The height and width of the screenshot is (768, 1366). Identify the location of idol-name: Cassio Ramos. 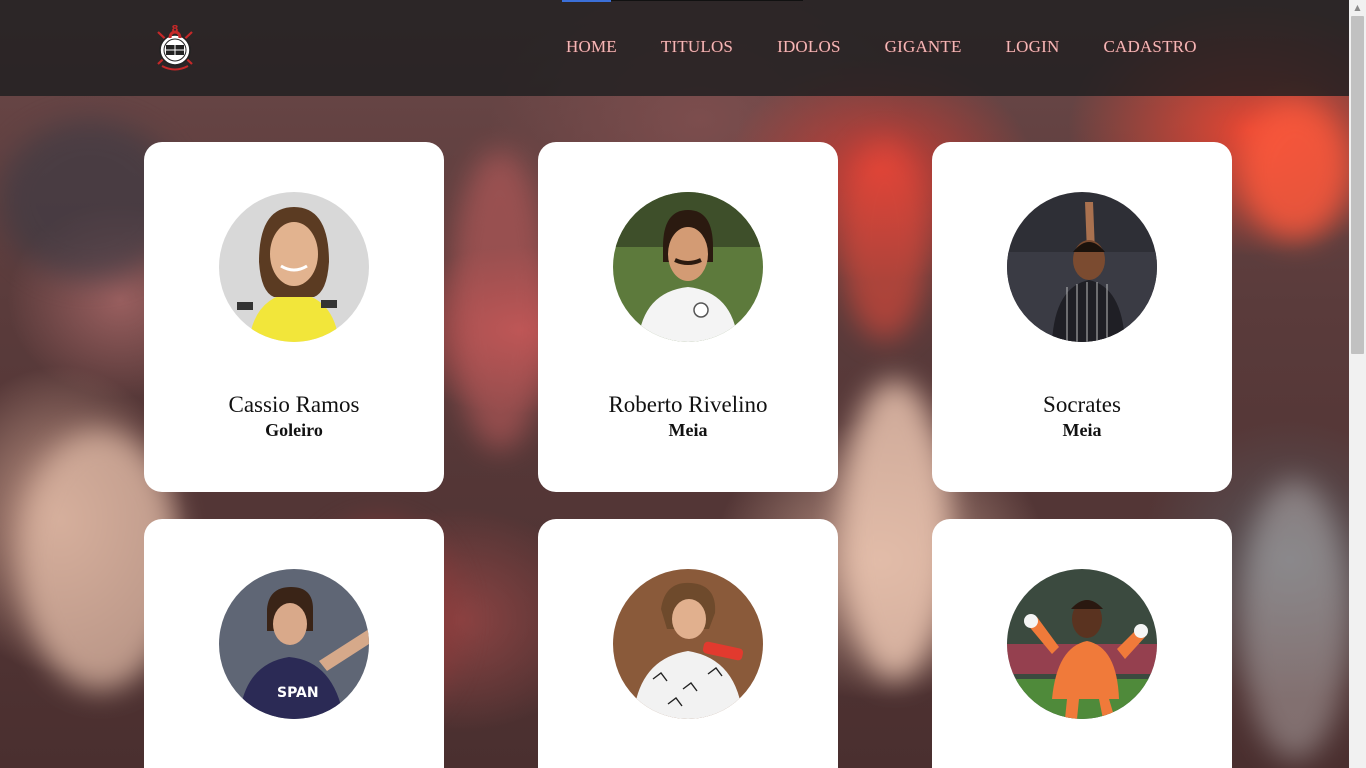
(294, 404).